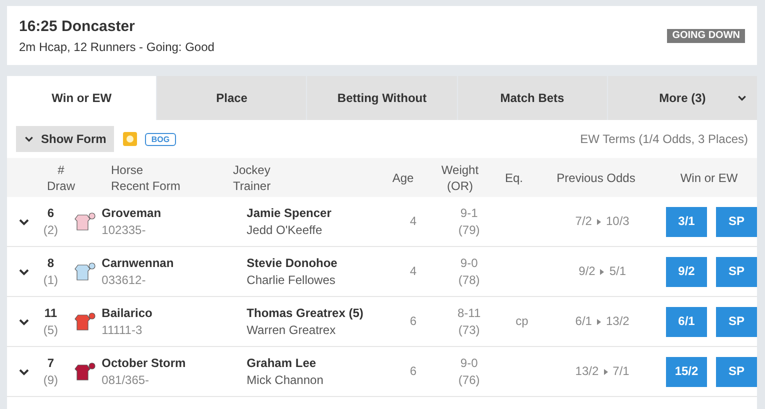 Image resolution: width=765 pixels, height=409 pixels. I want to click on column-header: Win or EW, so click(709, 178).